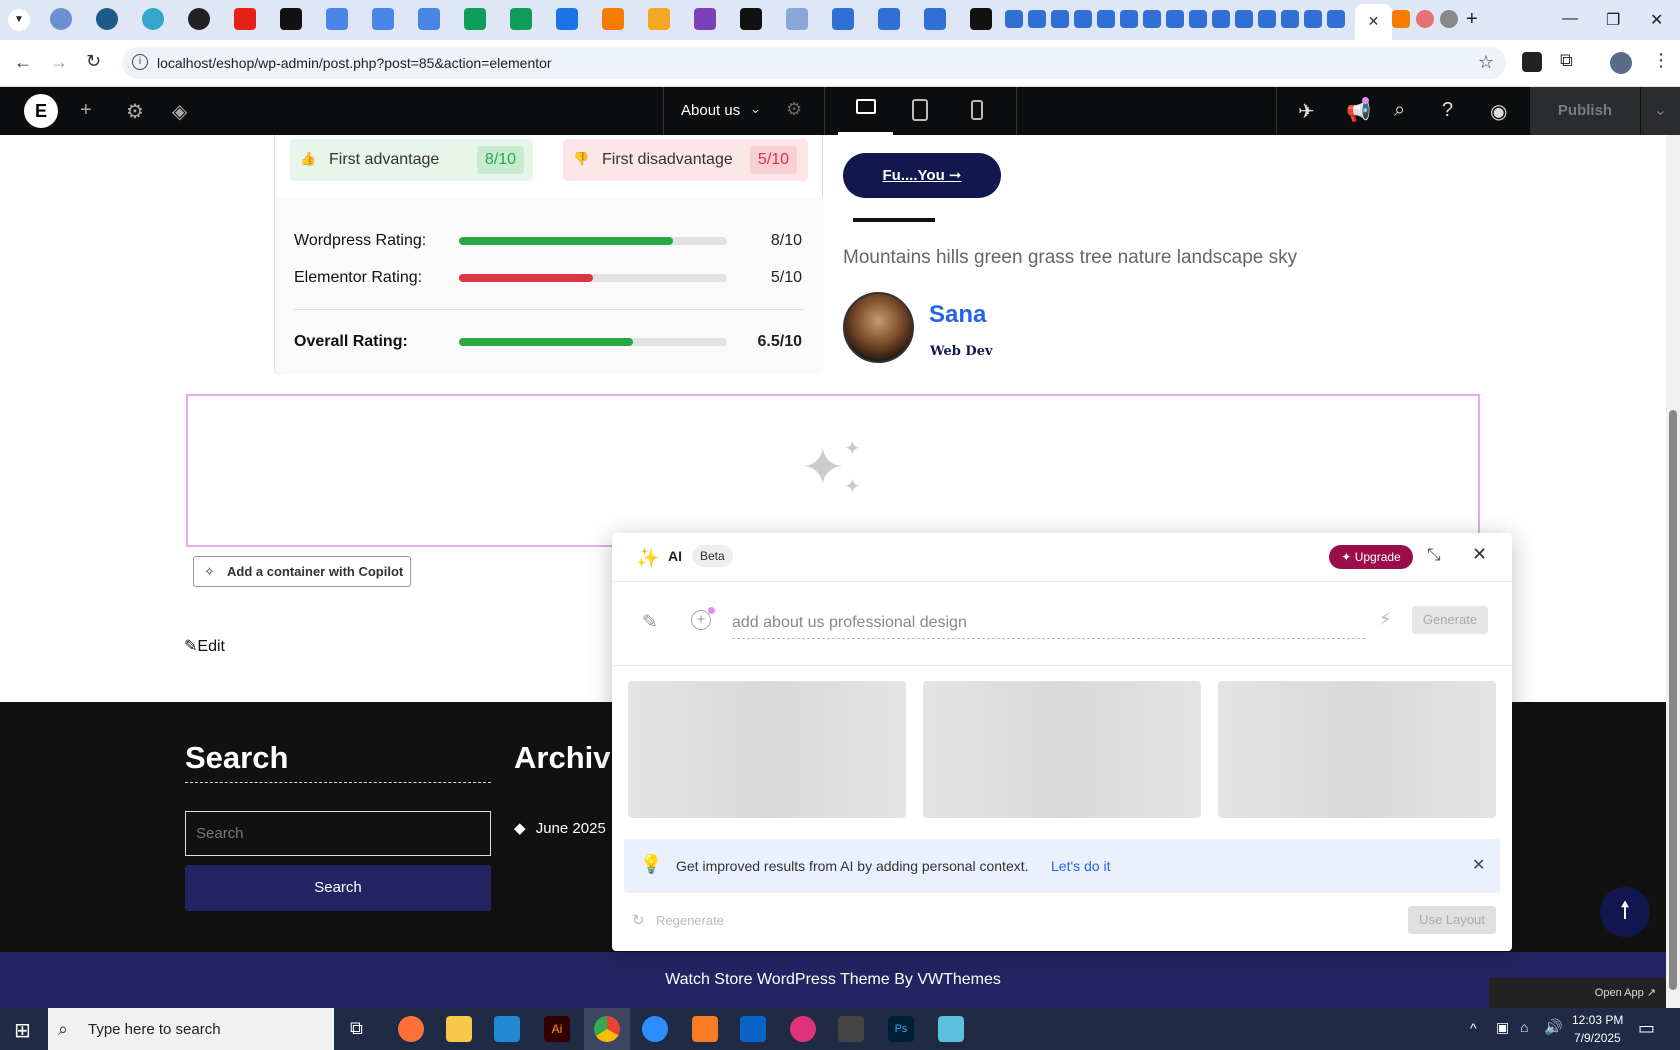 The image size is (1680, 1050). Describe the element at coordinates (1472, 19) in the screenshot. I see `new-tab-button: +` at that location.